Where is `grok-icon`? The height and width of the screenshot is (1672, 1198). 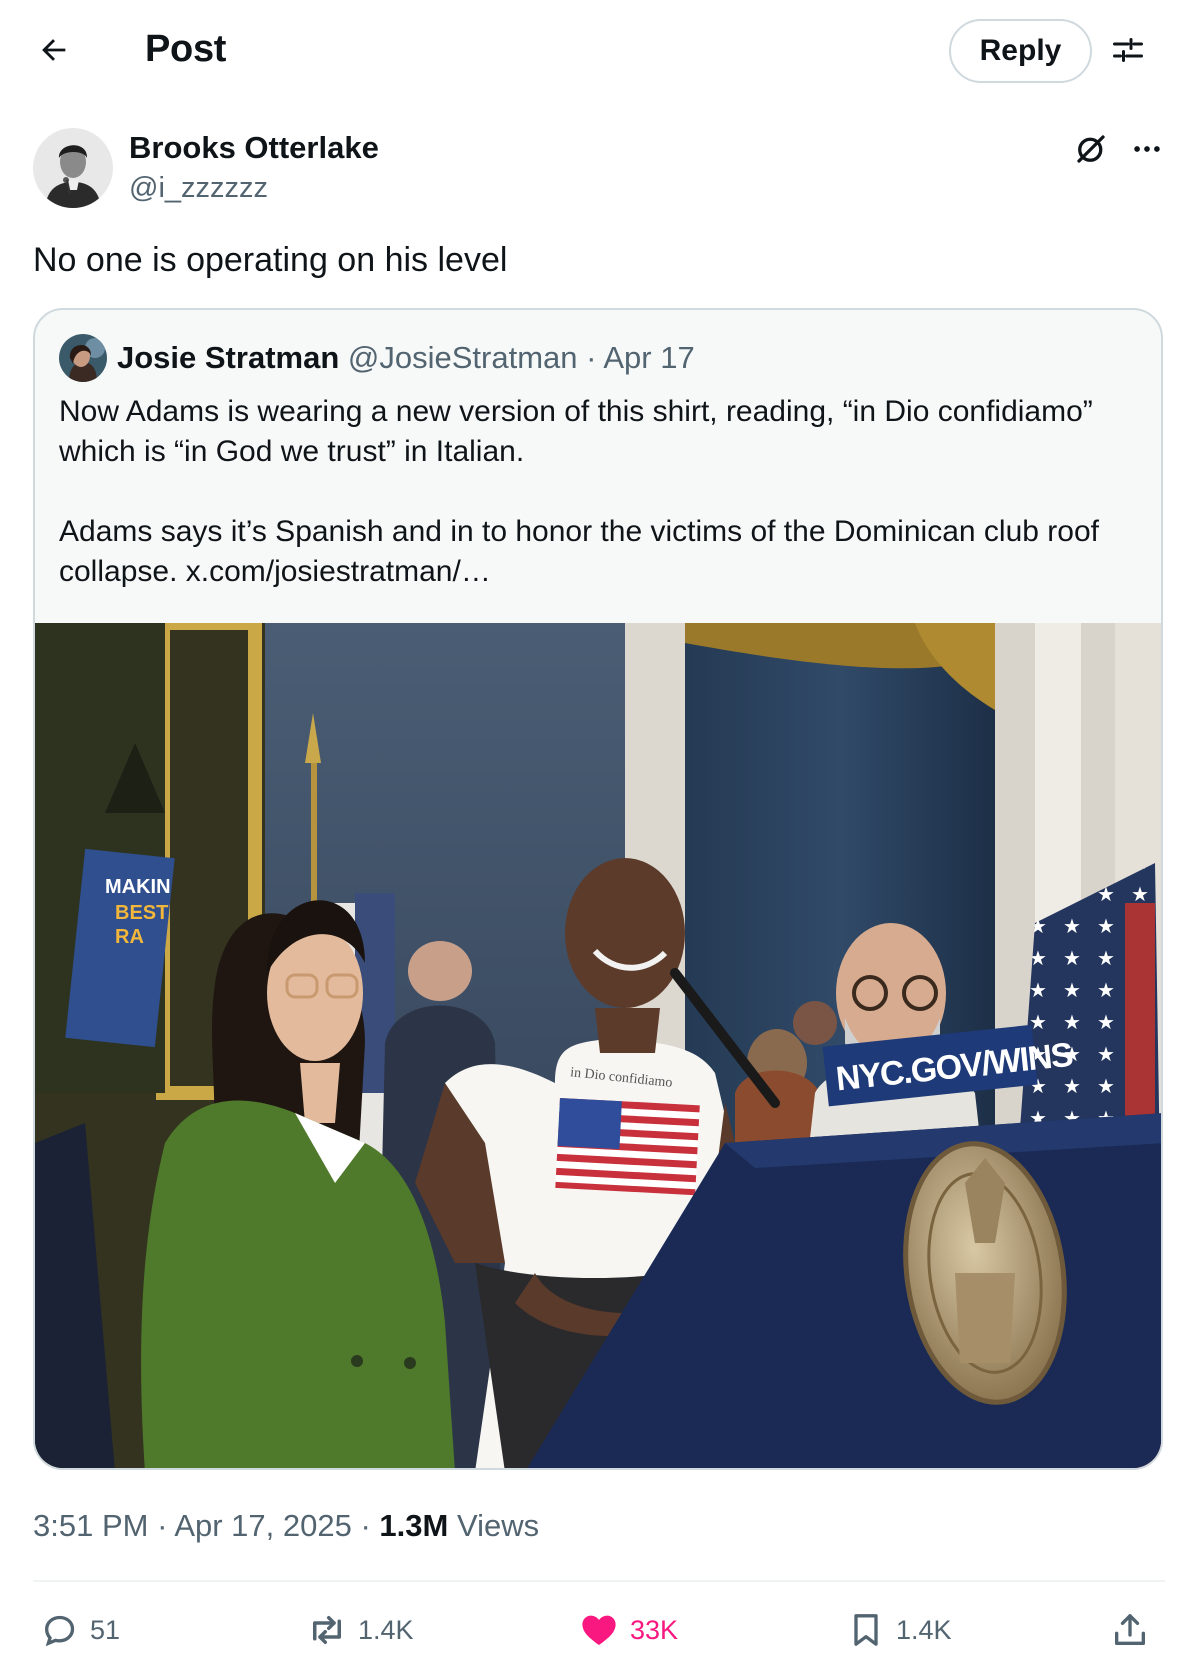 grok-icon is located at coordinates (1091, 149).